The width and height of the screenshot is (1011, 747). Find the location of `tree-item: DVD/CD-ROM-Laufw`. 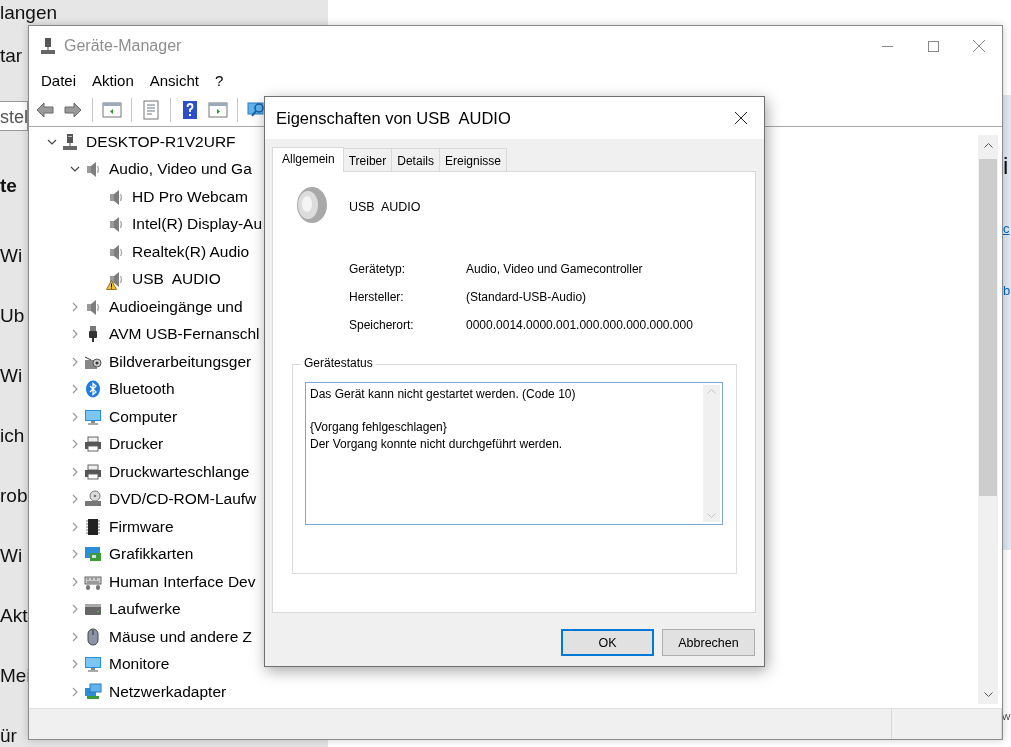

tree-item: DVD/CD-ROM-Laufw is located at coordinates (183, 499).